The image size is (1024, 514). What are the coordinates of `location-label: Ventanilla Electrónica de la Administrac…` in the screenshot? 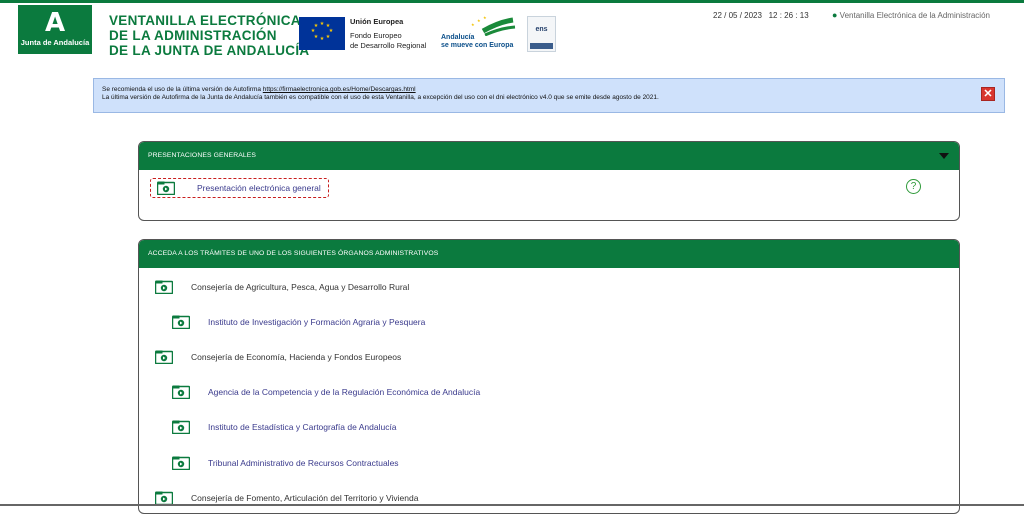 It's located at (914, 15).